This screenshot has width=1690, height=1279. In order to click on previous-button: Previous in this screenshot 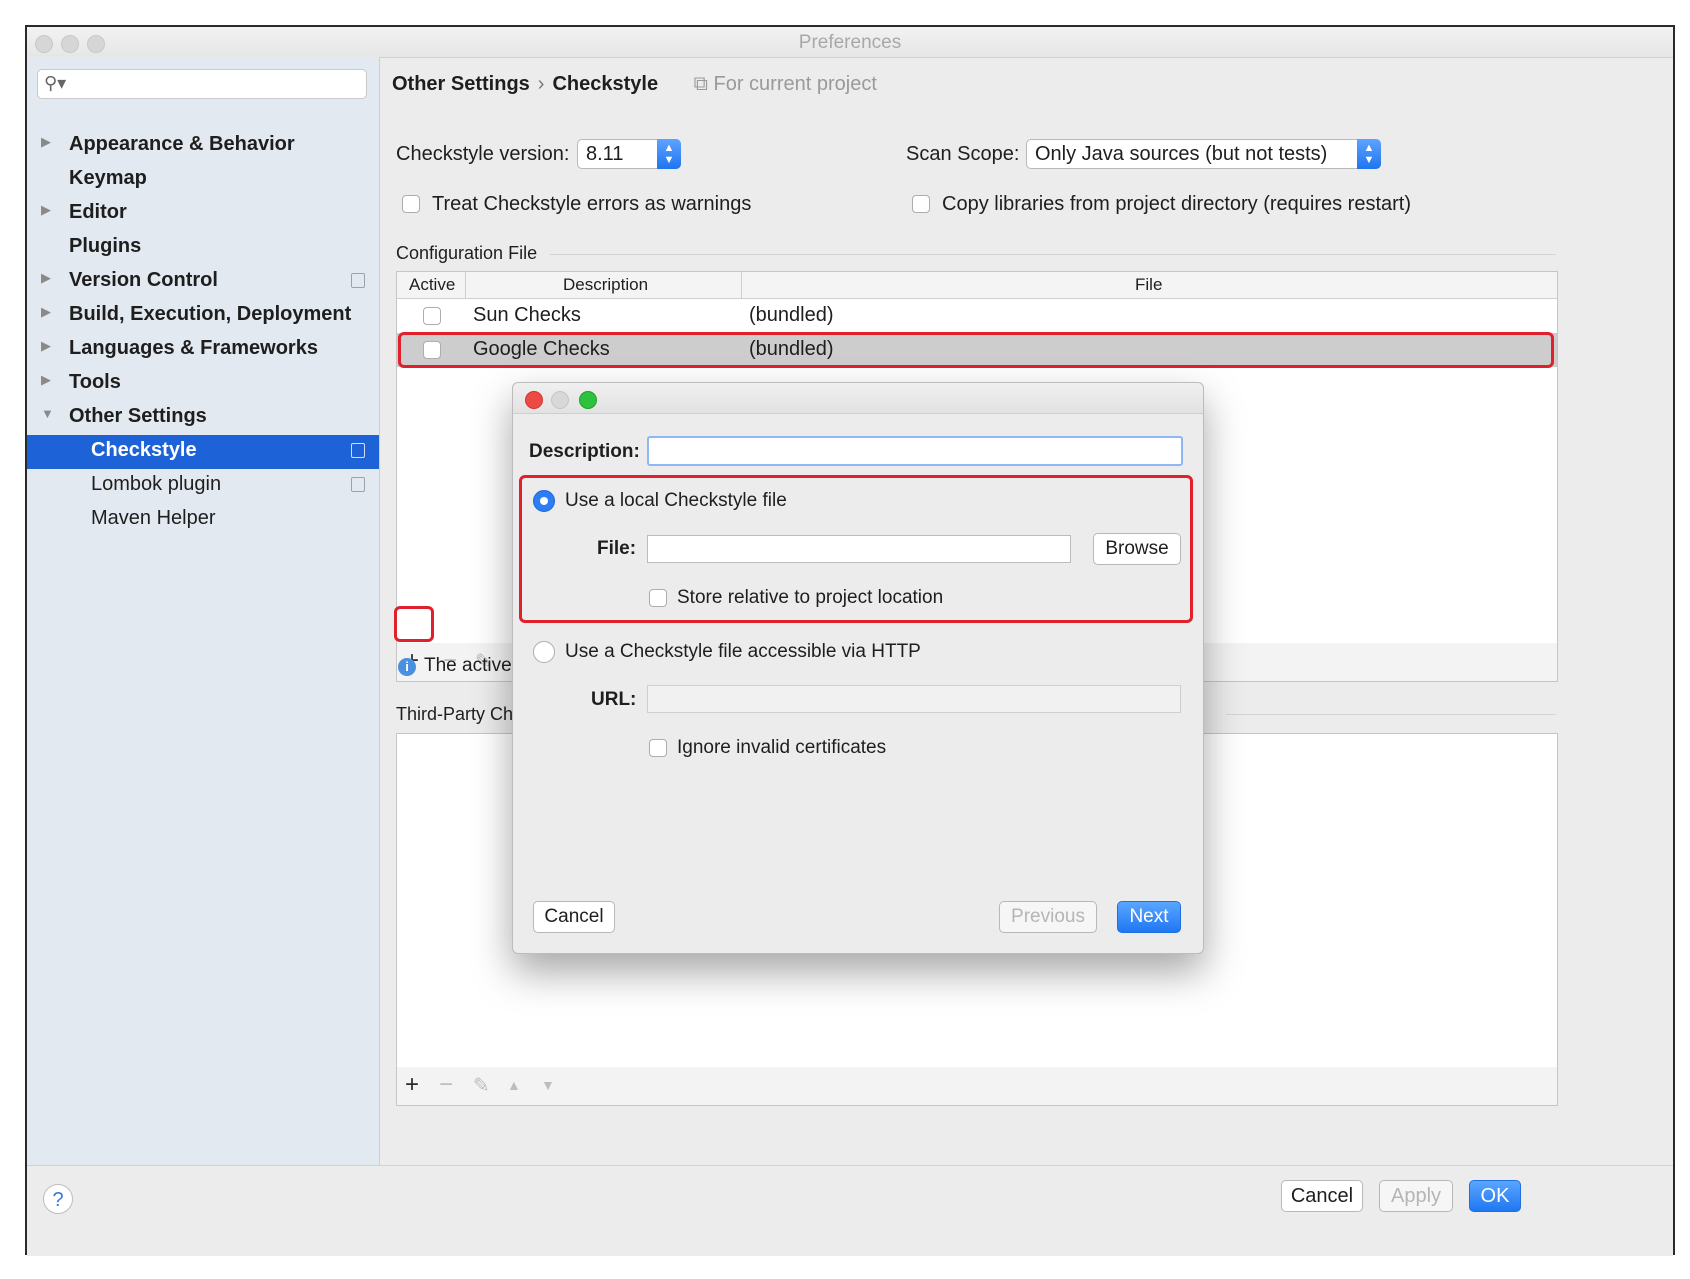, I will do `click(1048, 917)`.